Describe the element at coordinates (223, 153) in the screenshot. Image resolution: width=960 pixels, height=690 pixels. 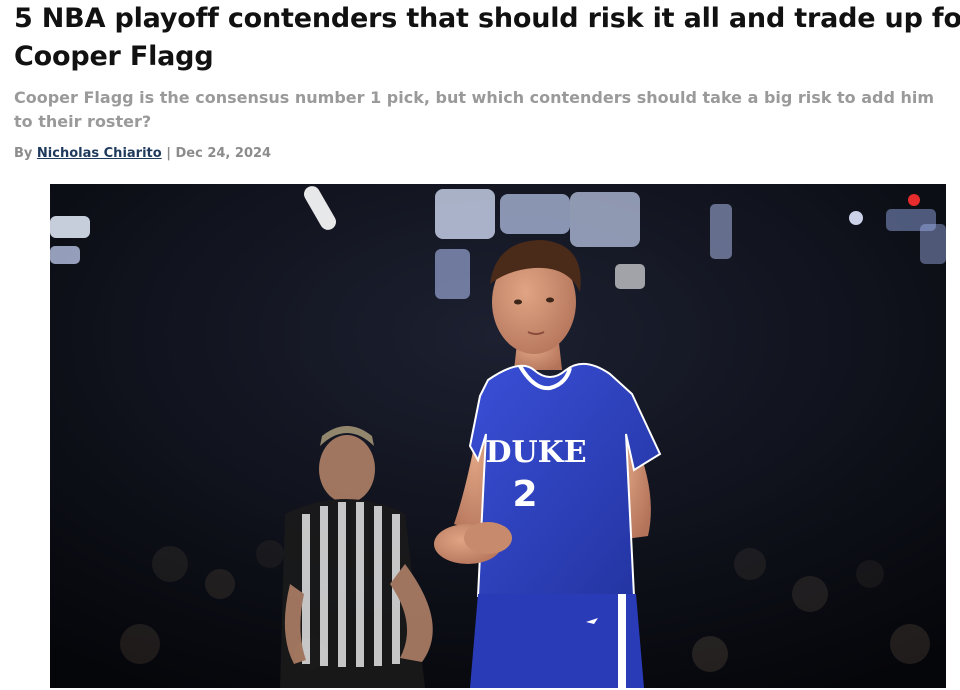
I see `publish-date: Dec 24, 2024` at that location.